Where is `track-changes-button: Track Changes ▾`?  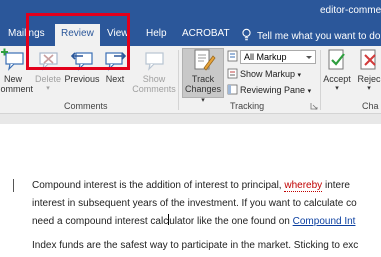
track-changes-button: Track Changes ▾ is located at coordinates (203, 77).